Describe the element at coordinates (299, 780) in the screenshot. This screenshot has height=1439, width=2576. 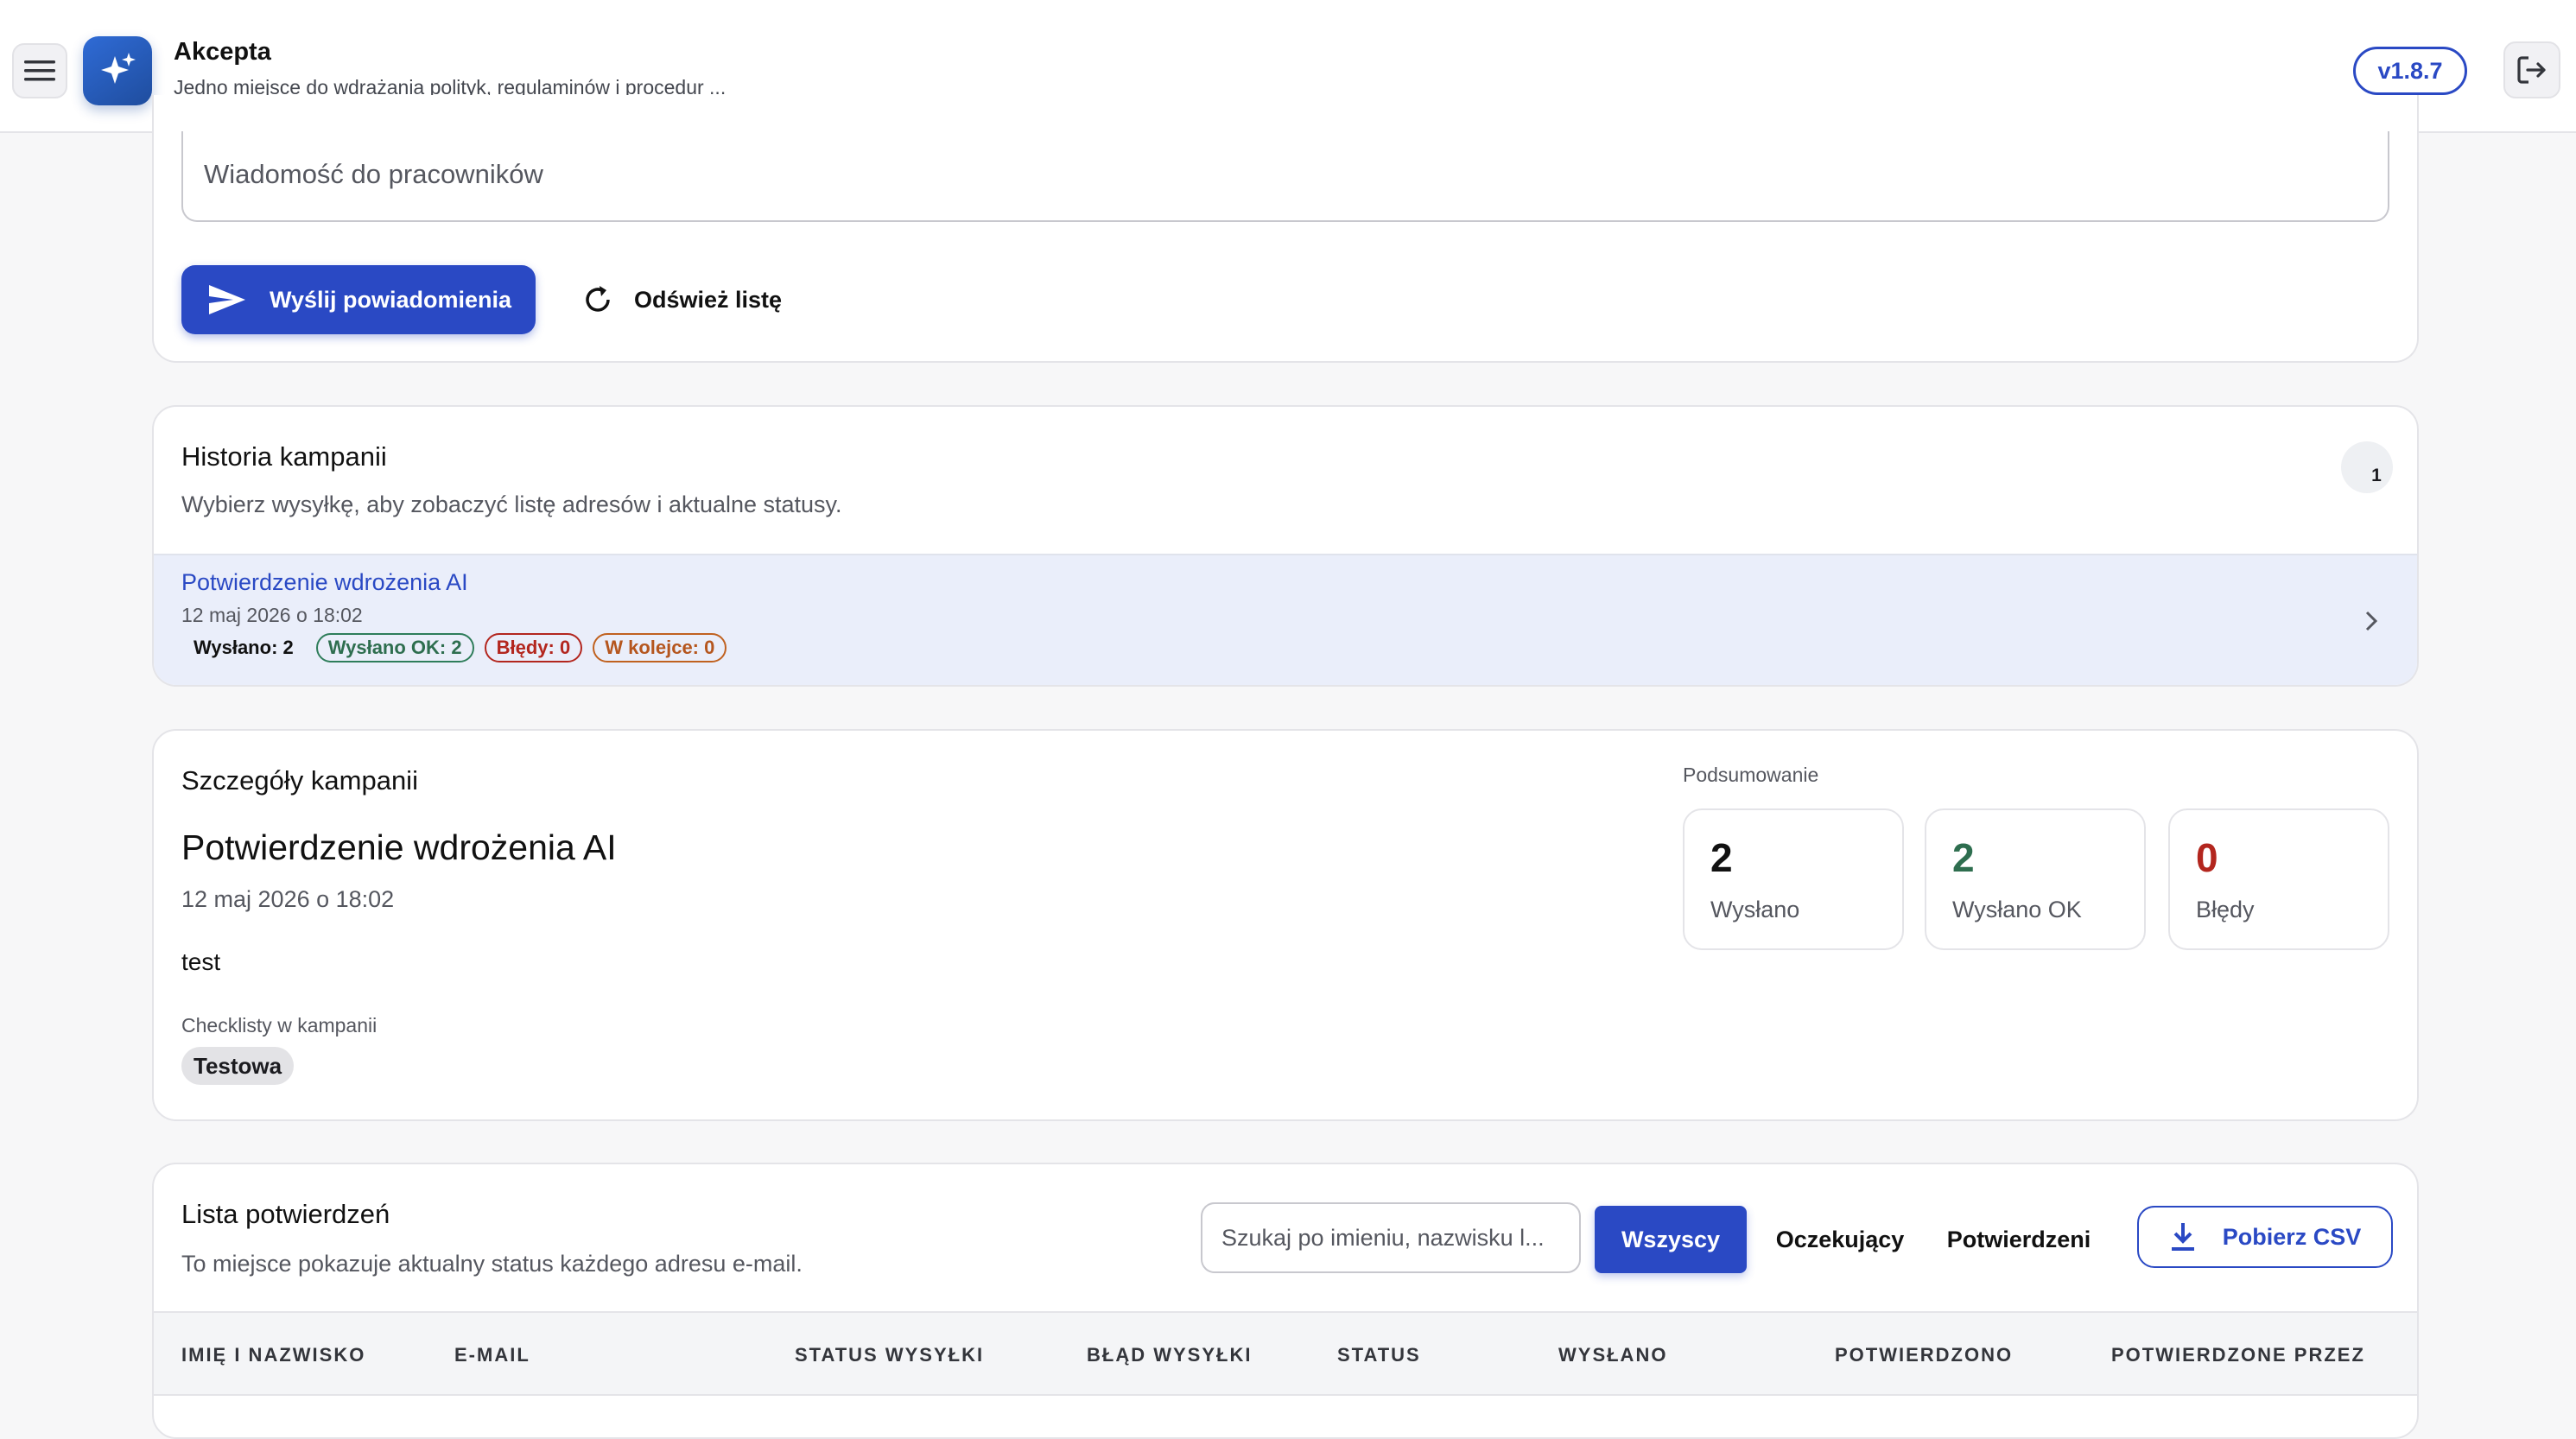
I see `details-title: Szczegóły kampanii` at that location.